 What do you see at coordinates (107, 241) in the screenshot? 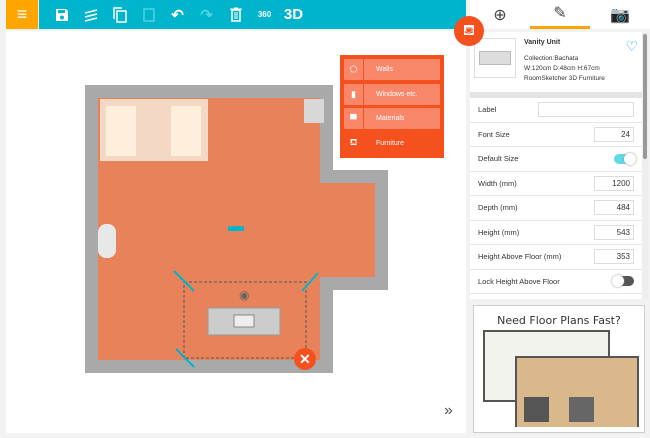
I see `sink` at bounding box center [107, 241].